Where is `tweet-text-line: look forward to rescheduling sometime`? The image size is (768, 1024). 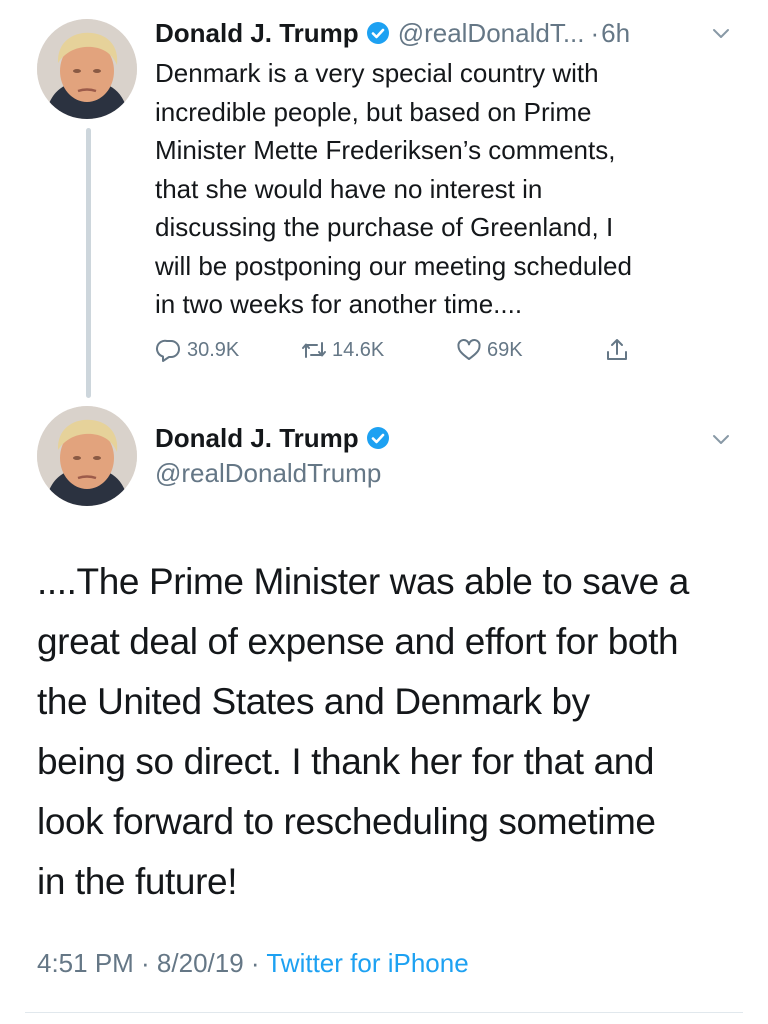
tweet-text-line: look forward to rescheduling sometime is located at coordinates (346, 821).